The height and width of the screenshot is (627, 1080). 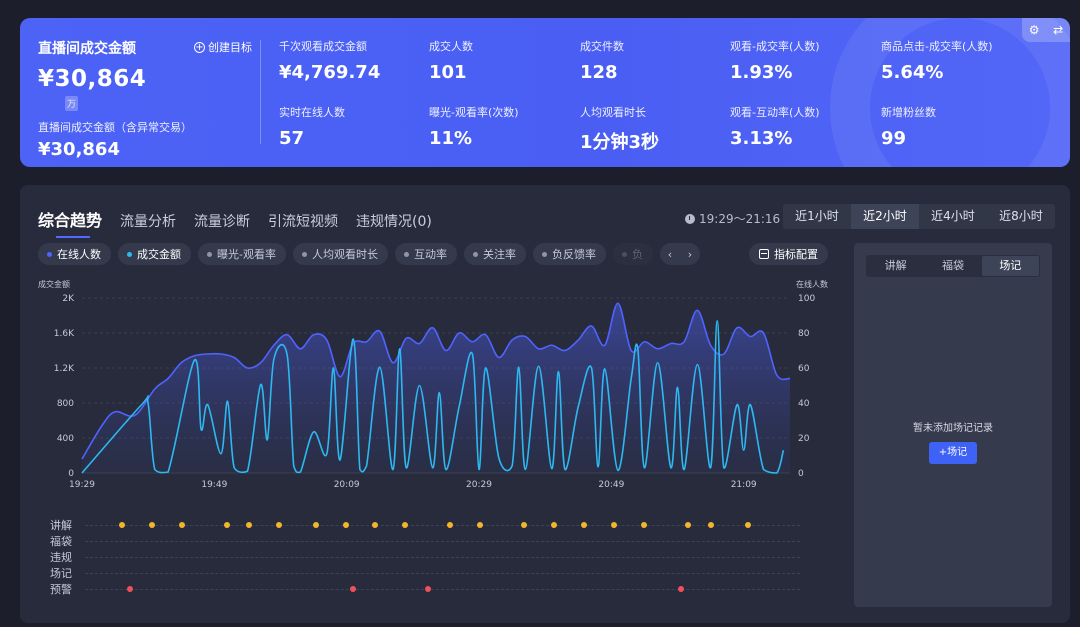 What do you see at coordinates (1058, 30) in the screenshot?
I see `swap-icon: ⇄` at bounding box center [1058, 30].